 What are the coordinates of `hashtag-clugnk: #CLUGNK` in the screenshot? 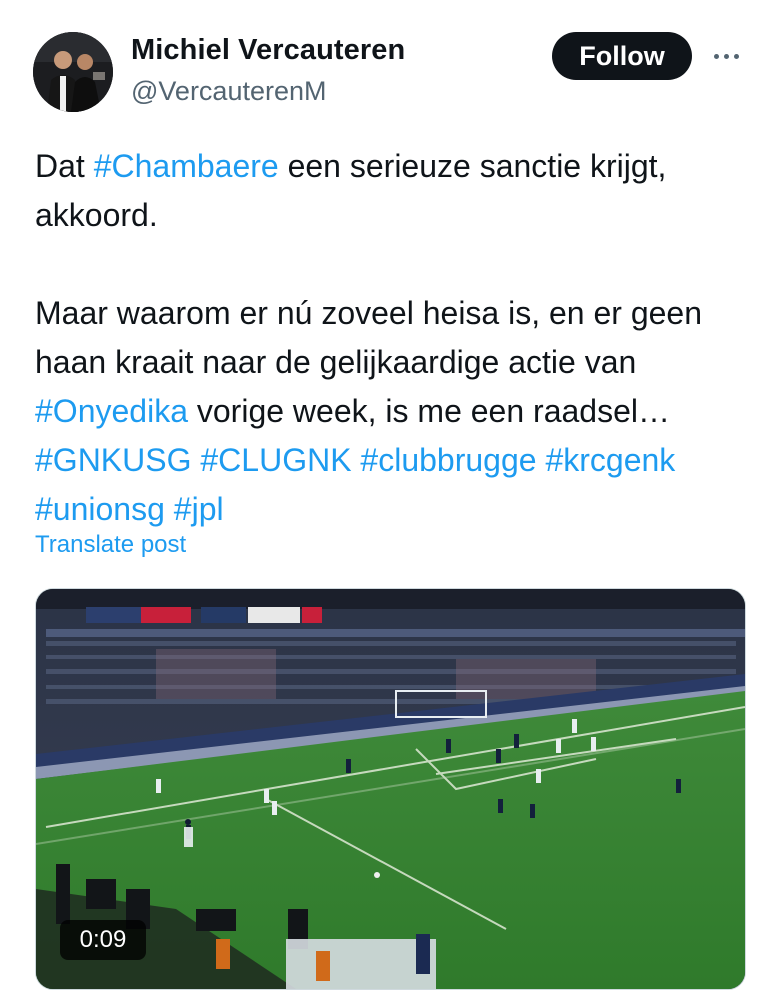 It's located at (275, 460).